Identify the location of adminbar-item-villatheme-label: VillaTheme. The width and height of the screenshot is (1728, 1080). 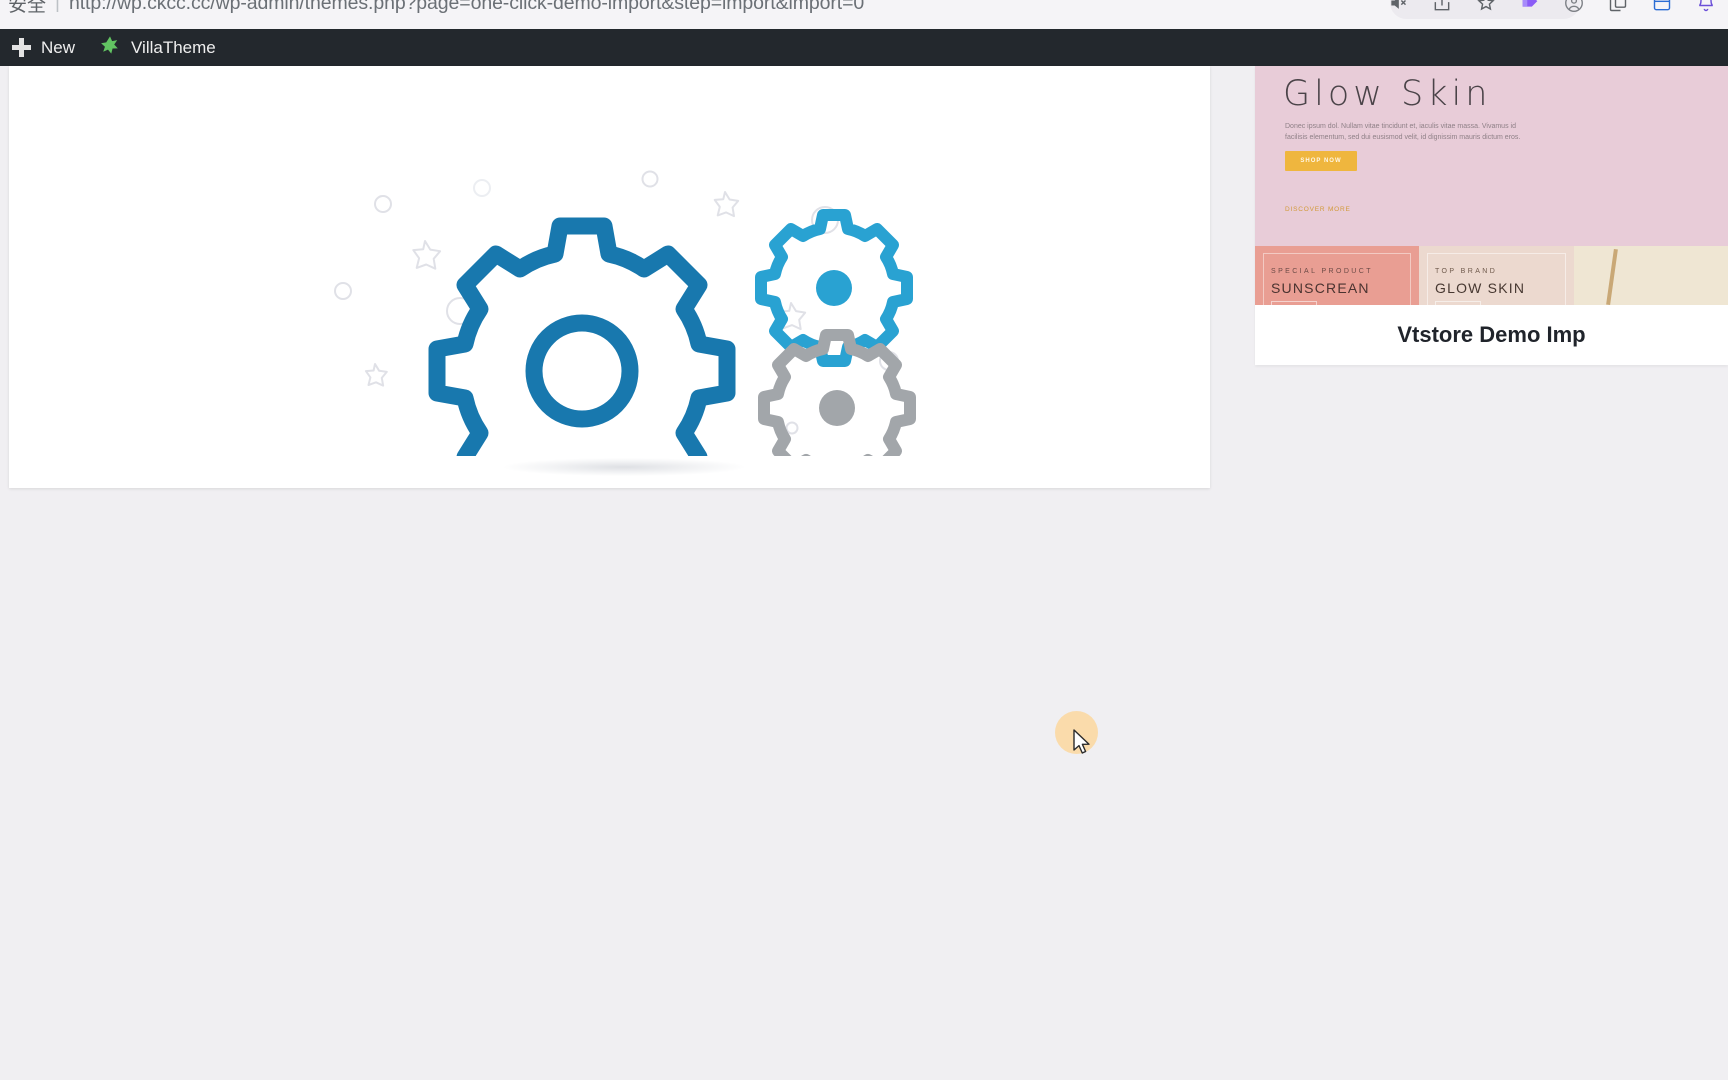
(173, 47).